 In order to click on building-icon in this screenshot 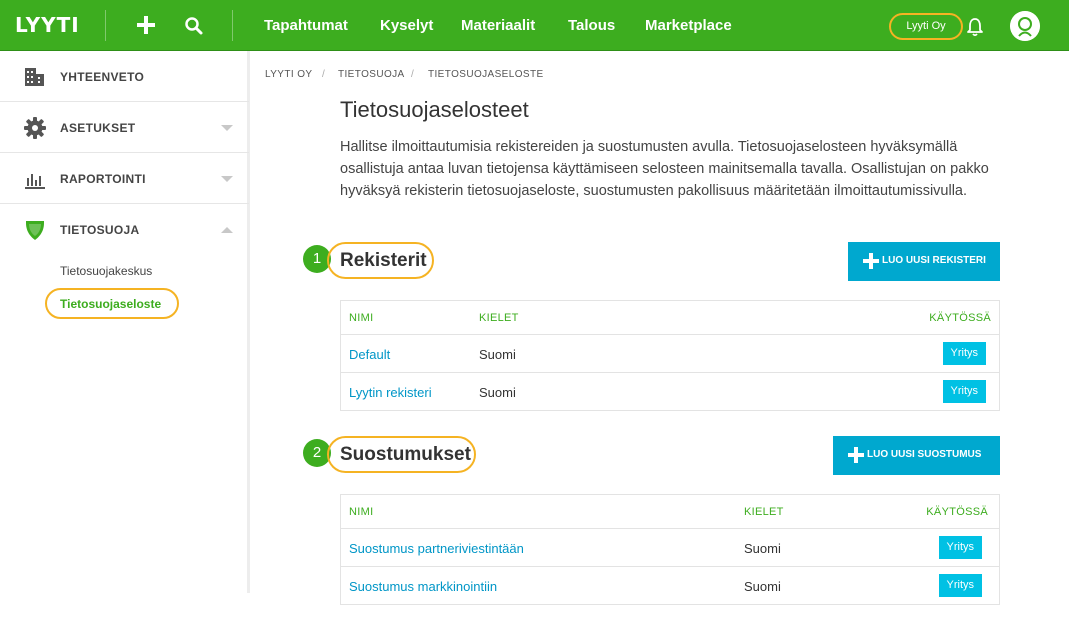, I will do `click(34, 77)`.